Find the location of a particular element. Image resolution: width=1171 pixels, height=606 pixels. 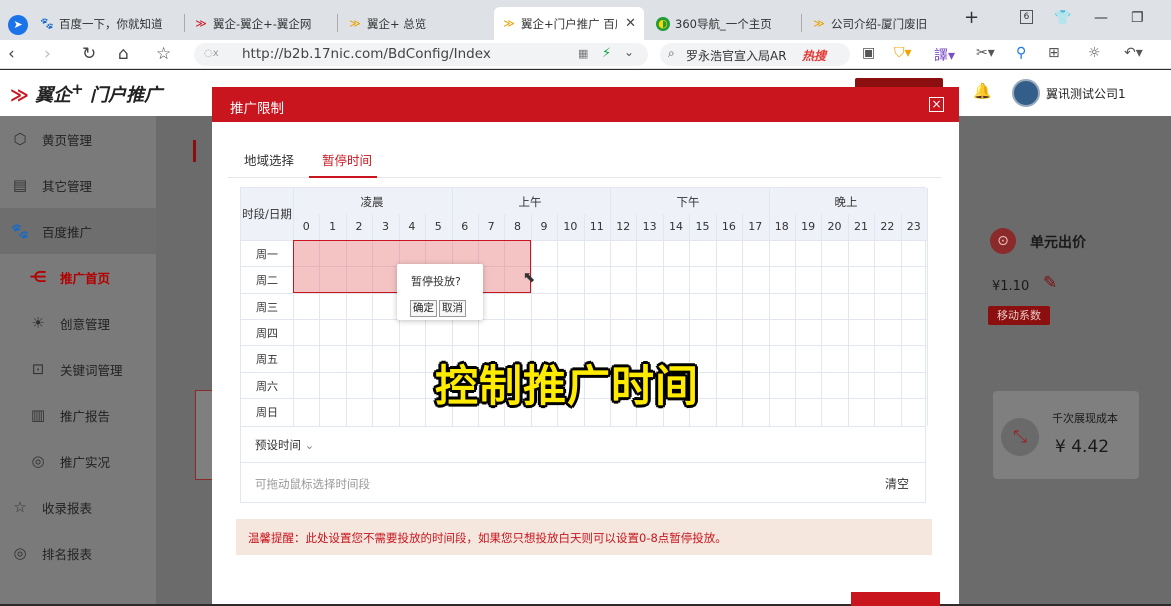

tab-label: 翼企+ 总览 is located at coordinates (397, 23).